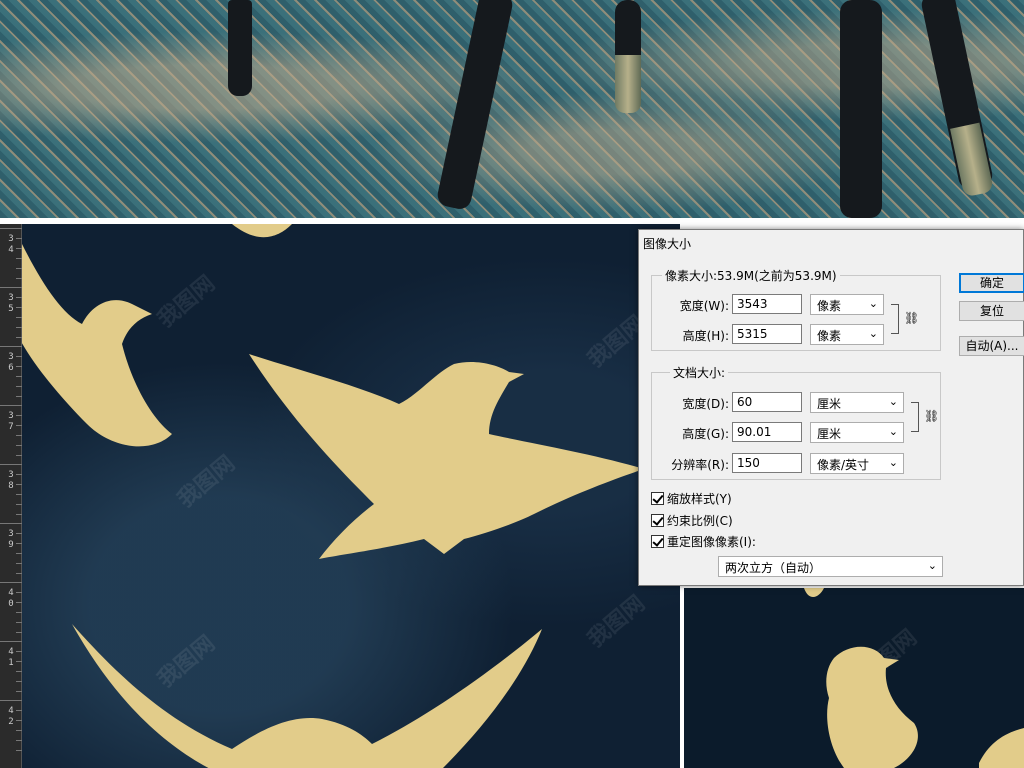 This screenshot has width=1024, height=768. I want to click on doc-height-unit: 厘米, so click(829, 434).